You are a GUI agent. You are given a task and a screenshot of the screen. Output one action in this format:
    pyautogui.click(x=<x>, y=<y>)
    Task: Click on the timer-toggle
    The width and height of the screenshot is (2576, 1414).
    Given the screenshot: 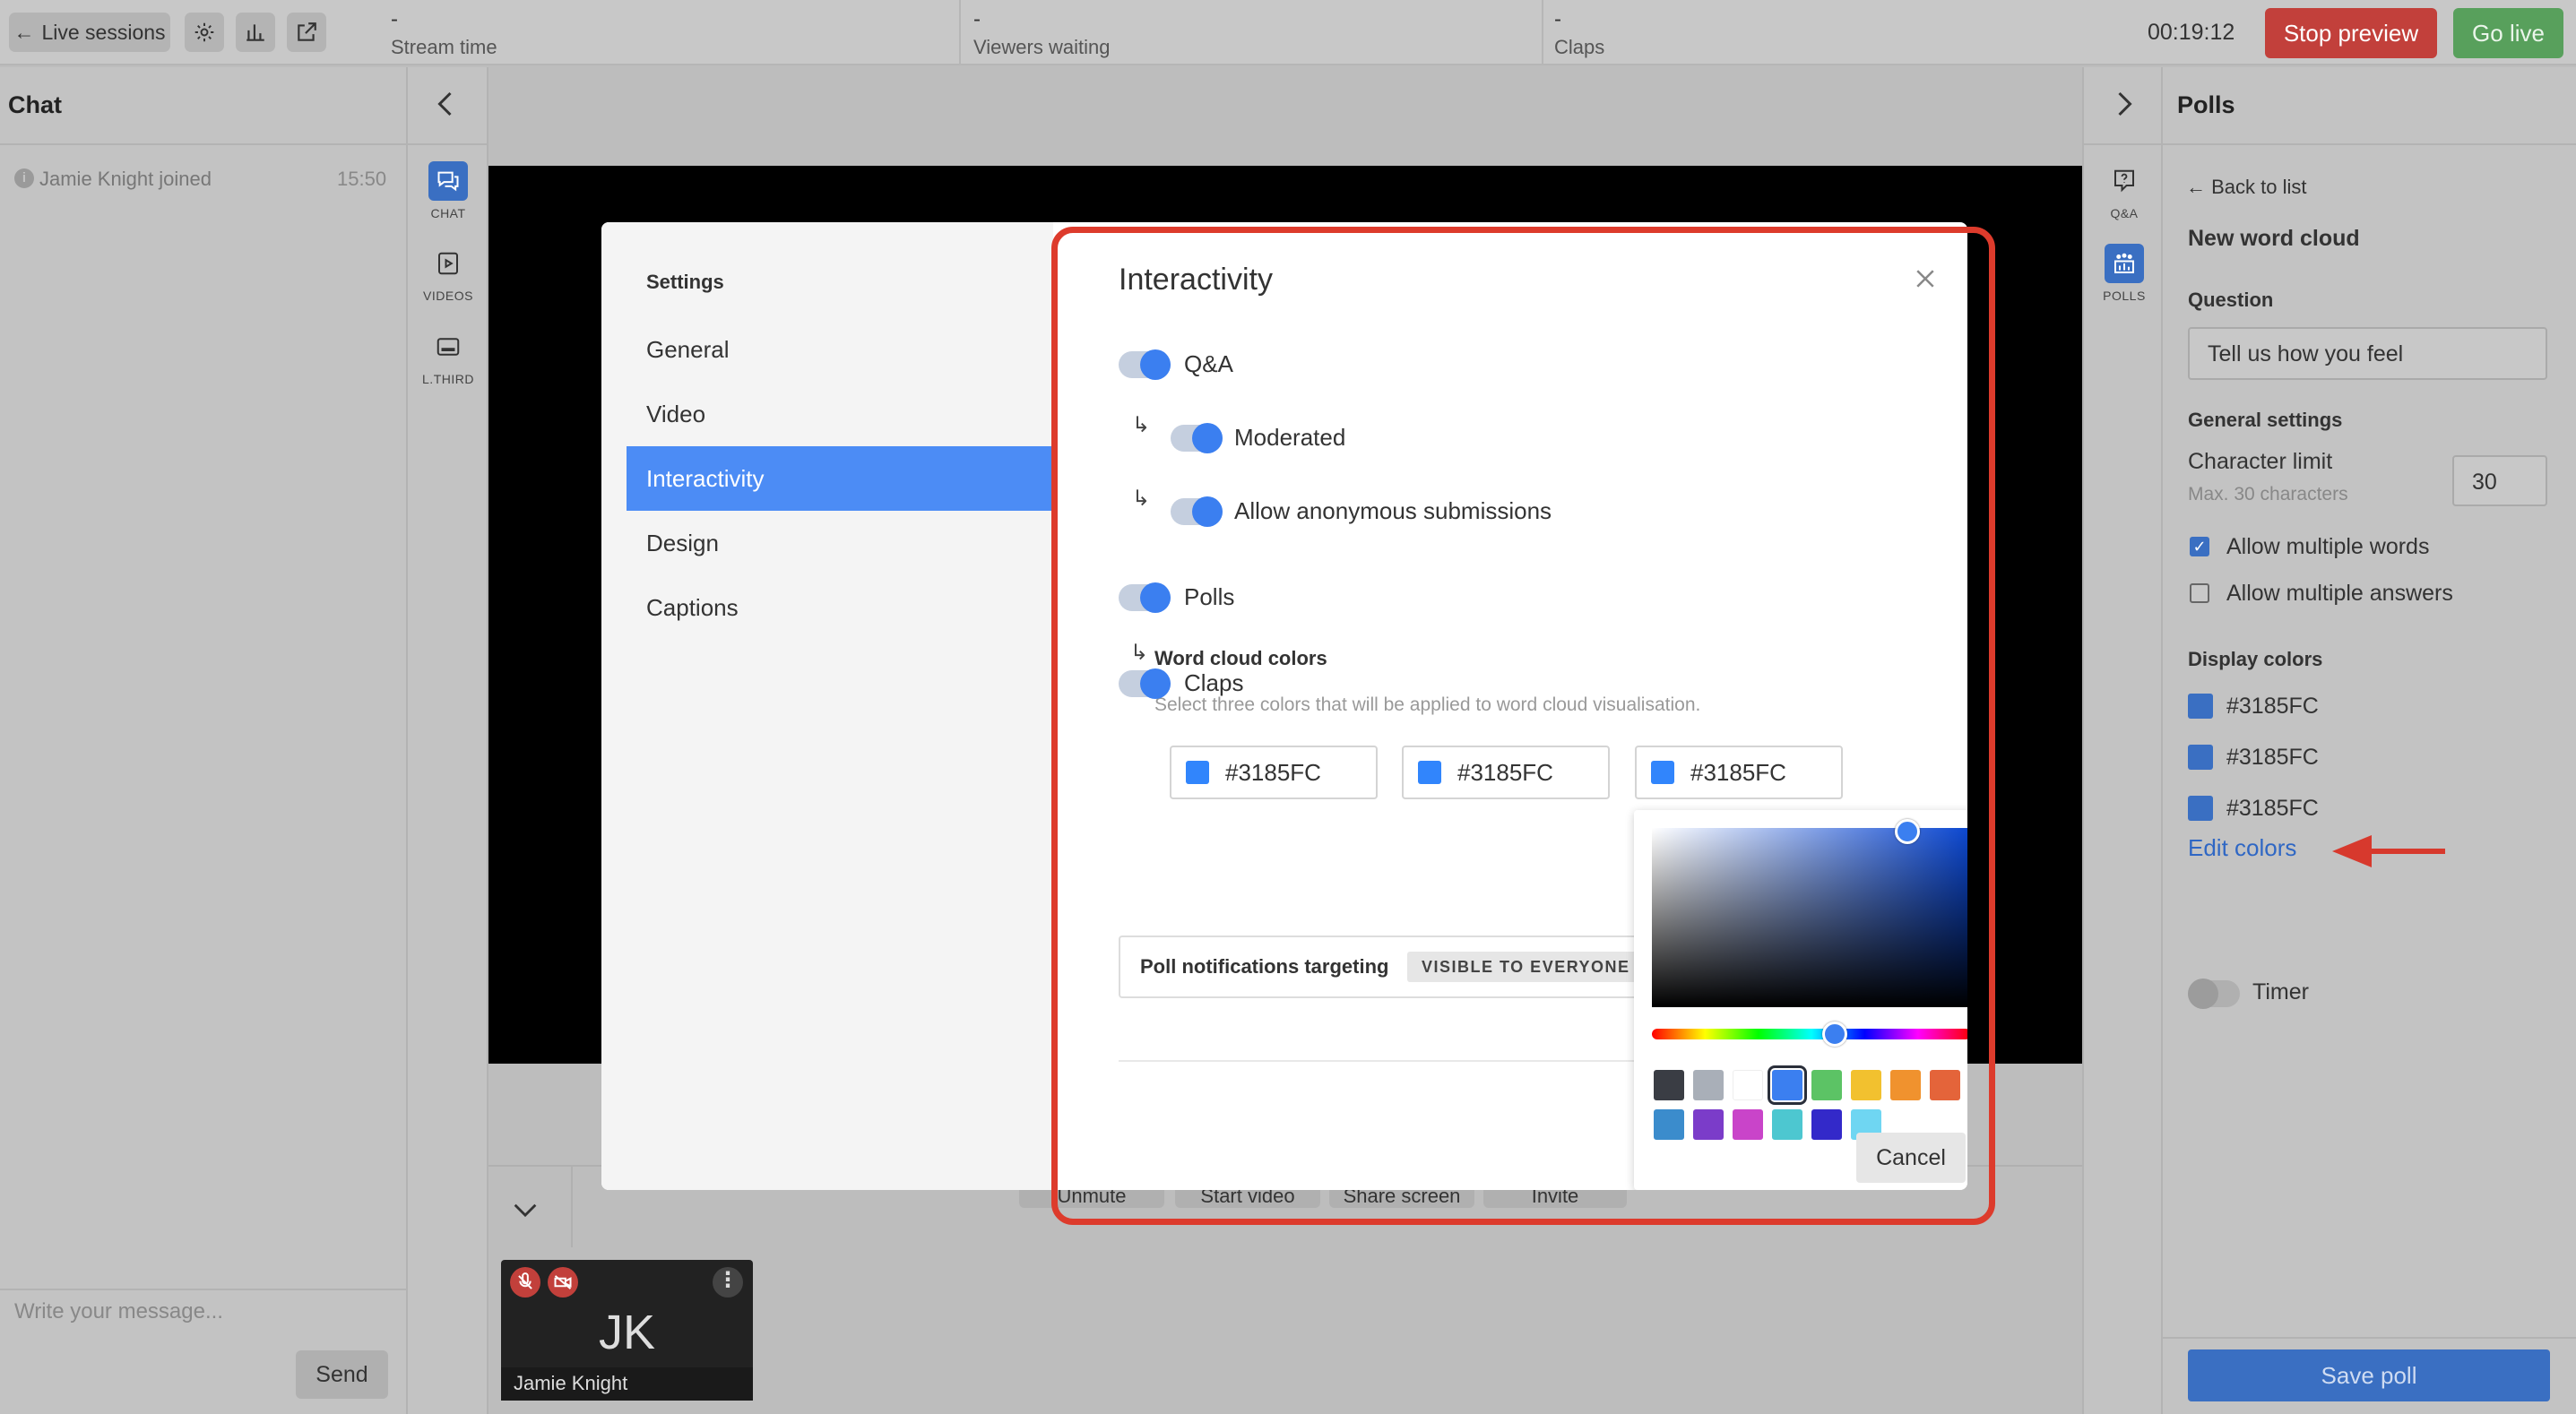 What is the action you would take?
    pyautogui.click(x=2214, y=994)
    